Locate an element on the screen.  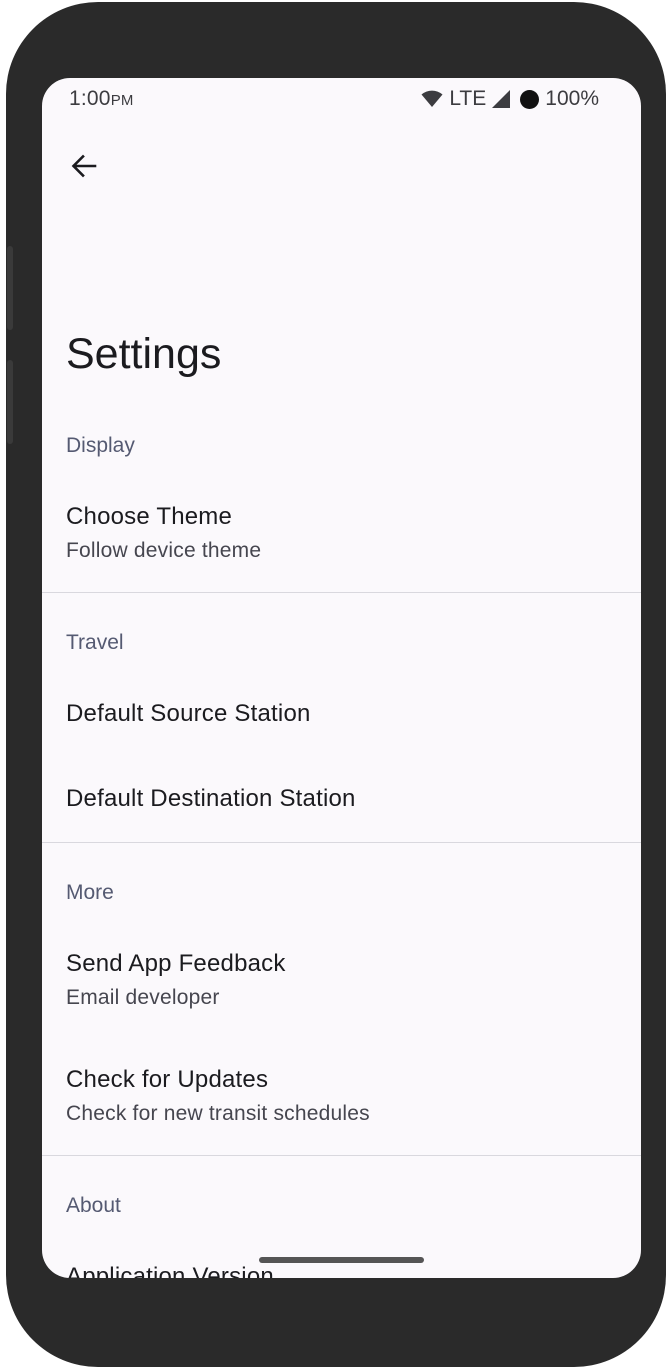
pref-application-version: Application Version is located at coordinates (341, 1270).